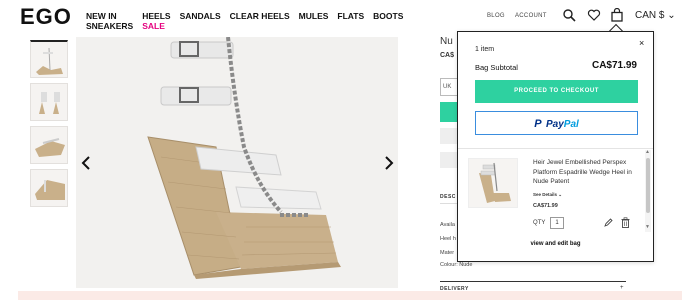 Image resolution: width=700 pixels, height=300 pixels. I want to click on scroll-down-icon: ▼, so click(647, 227).